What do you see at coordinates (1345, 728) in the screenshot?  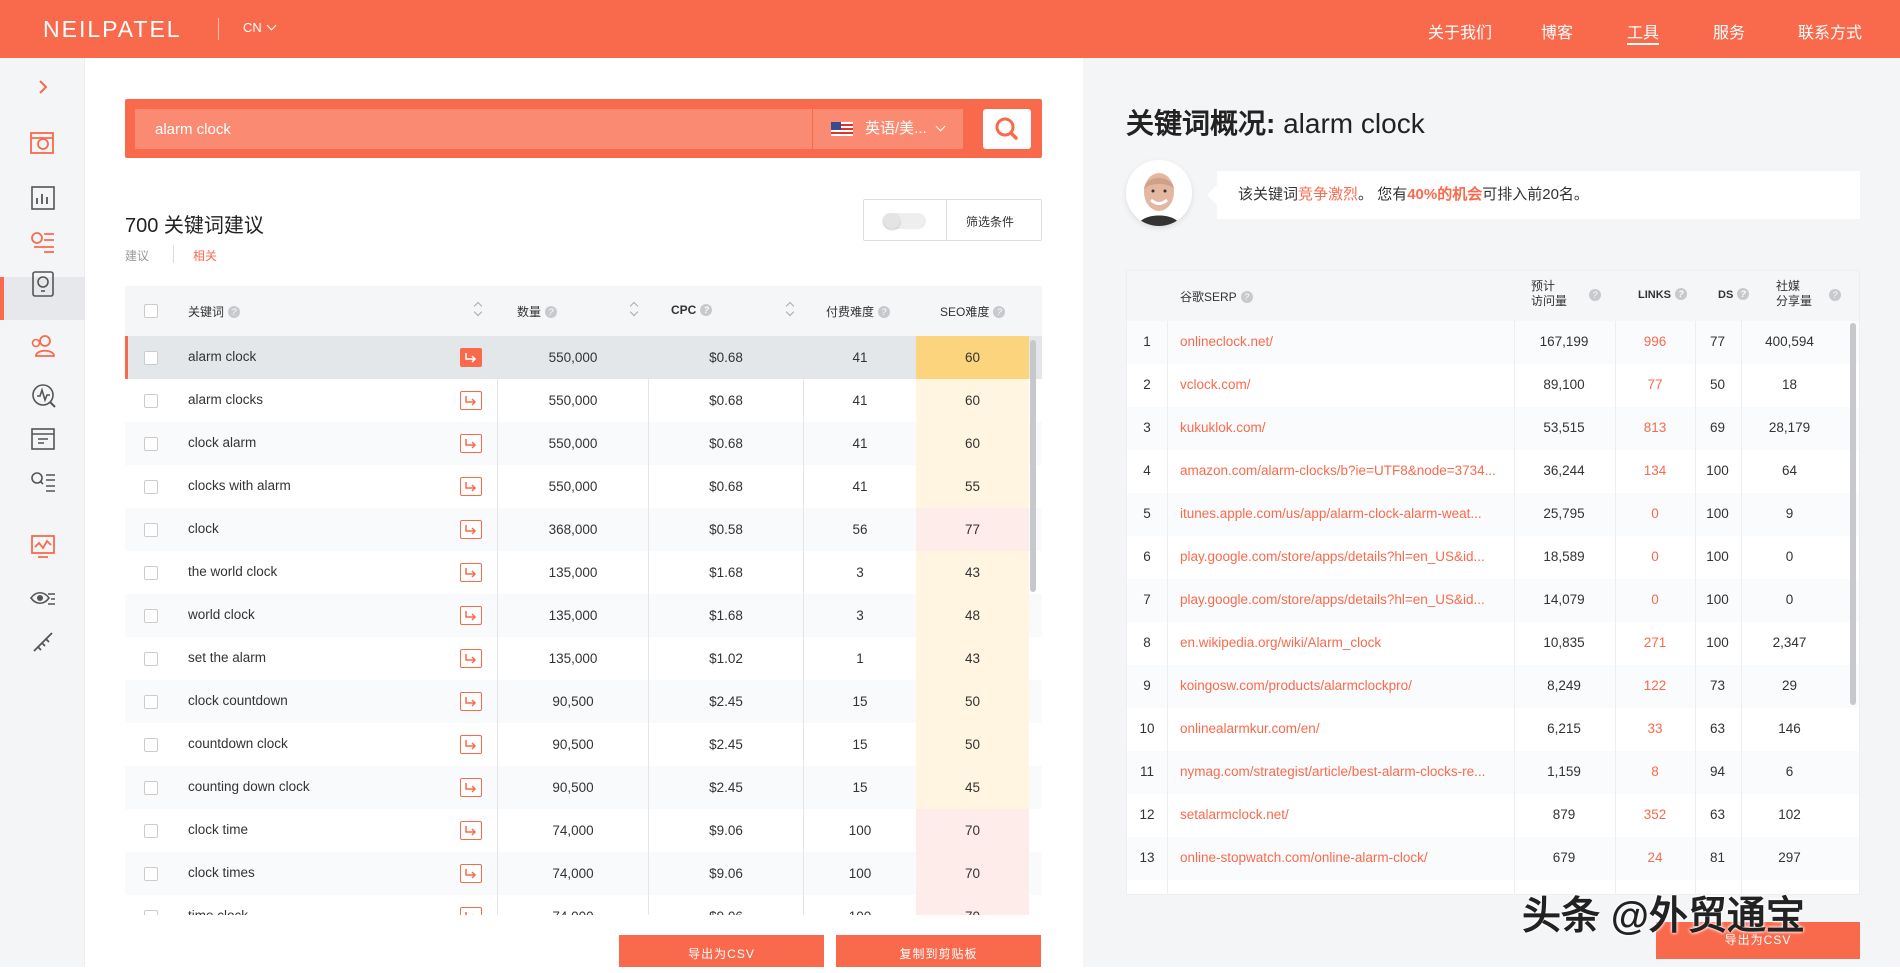 I see `serp-url-link: onlinealarmkur.com/en/` at bounding box center [1345, 728].